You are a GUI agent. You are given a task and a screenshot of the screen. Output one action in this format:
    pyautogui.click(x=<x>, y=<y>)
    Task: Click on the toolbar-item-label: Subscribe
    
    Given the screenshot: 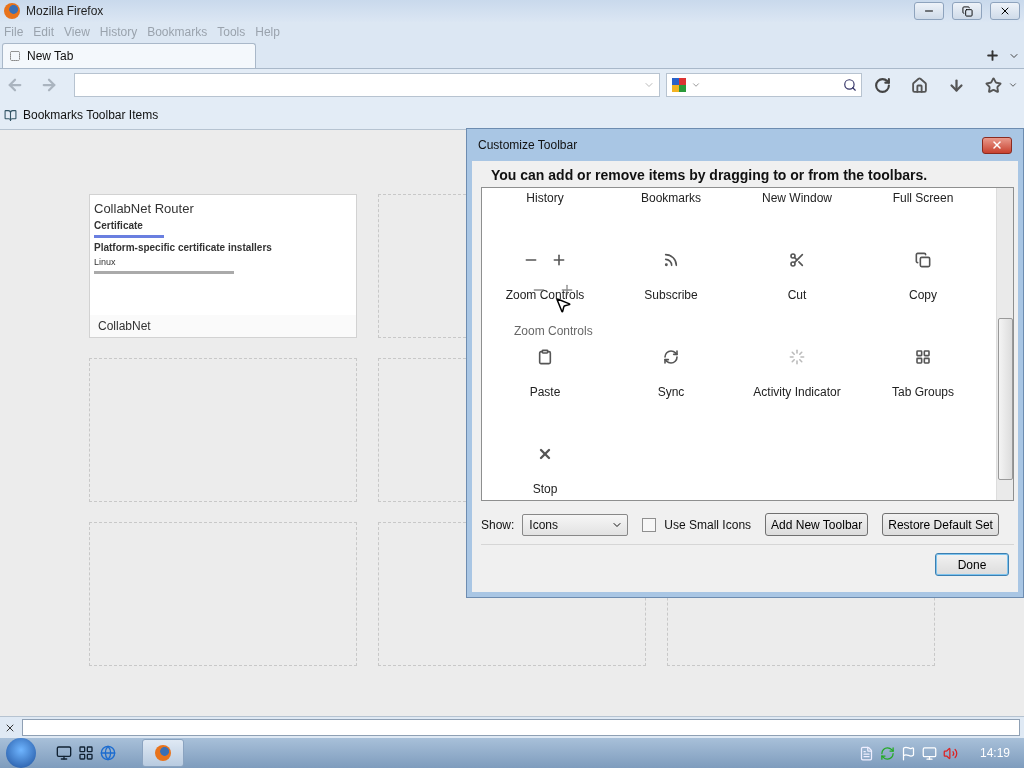 What is the action you would take?
    pyautogui.click(x=671, y=295)
    